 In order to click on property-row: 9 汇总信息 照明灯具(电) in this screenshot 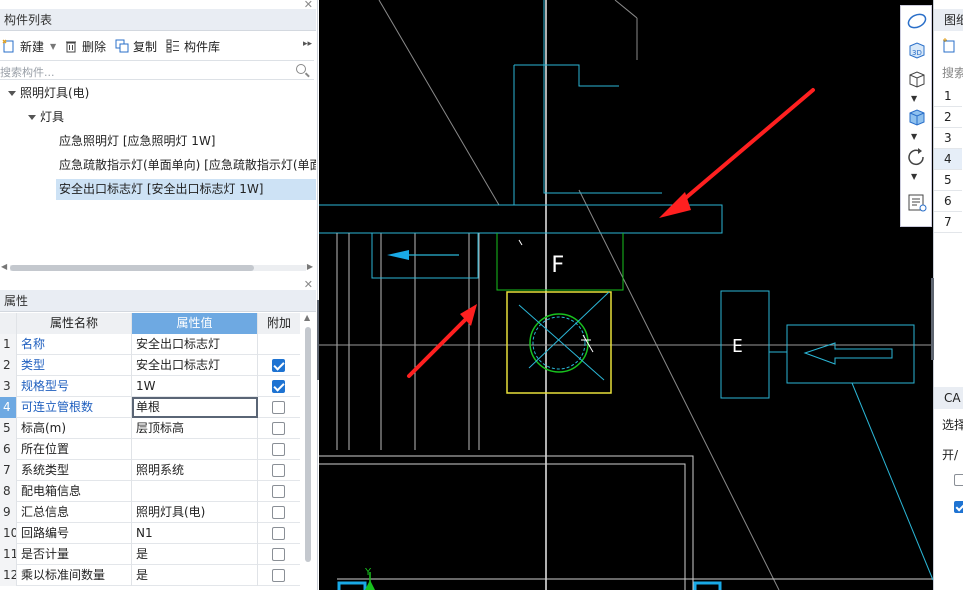, I will do `click(150, 512)`.